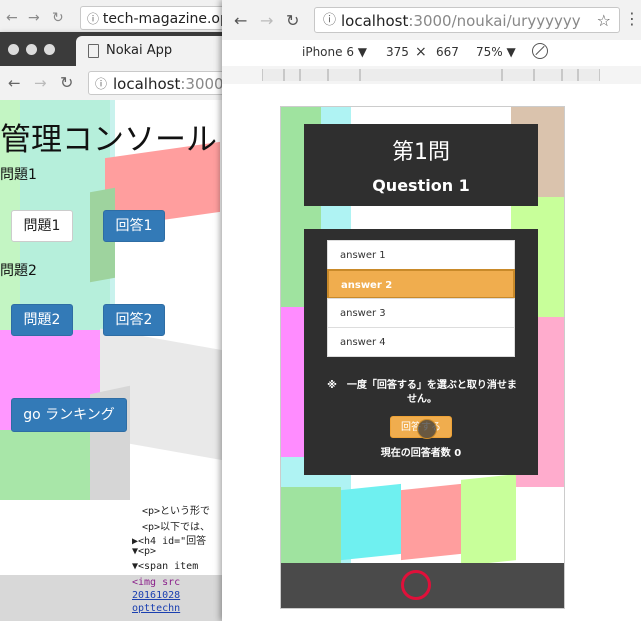  What do you see at coordinates (421, 453) in the screenshot?
I see `respondent-count: 現在の回答者数 0` at bounding box center [421, 453].